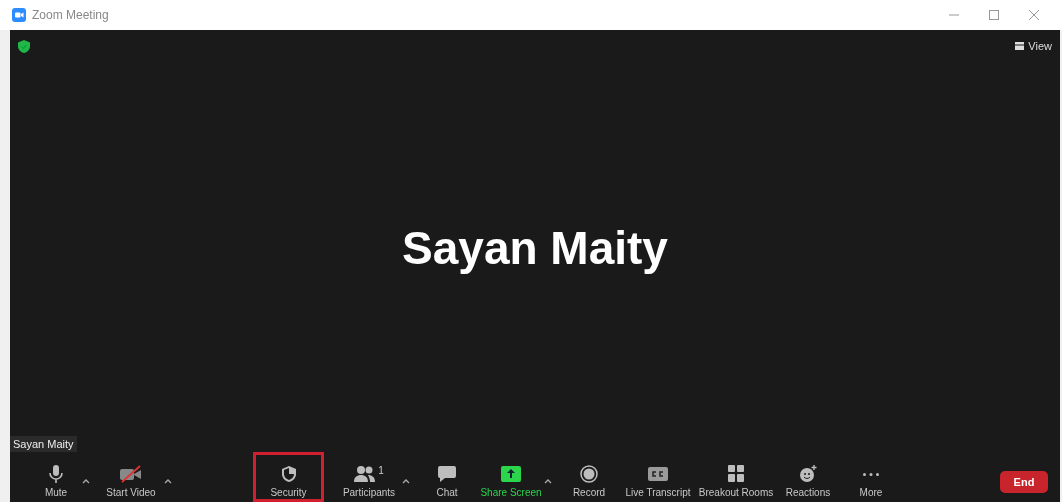  I want to click on breakout-button: Breakout Rooms, so click(736, 477).